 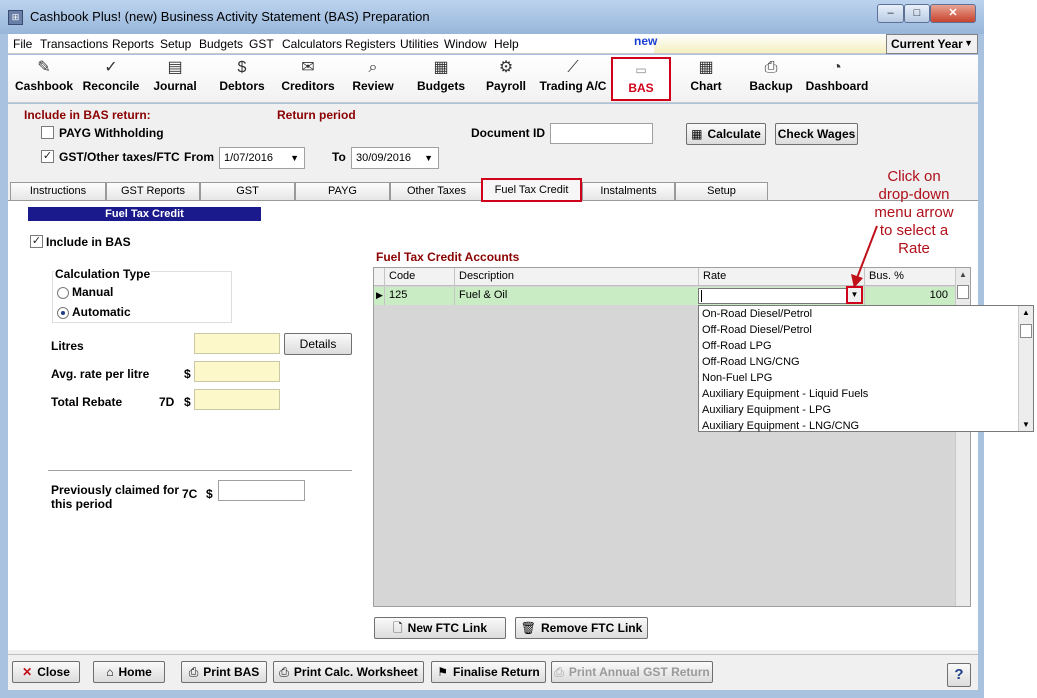 What do you see at coordinates (187, 374) in the screenshot?
I see `avg-rate-dollar: $` at bounding box center [187, 374].